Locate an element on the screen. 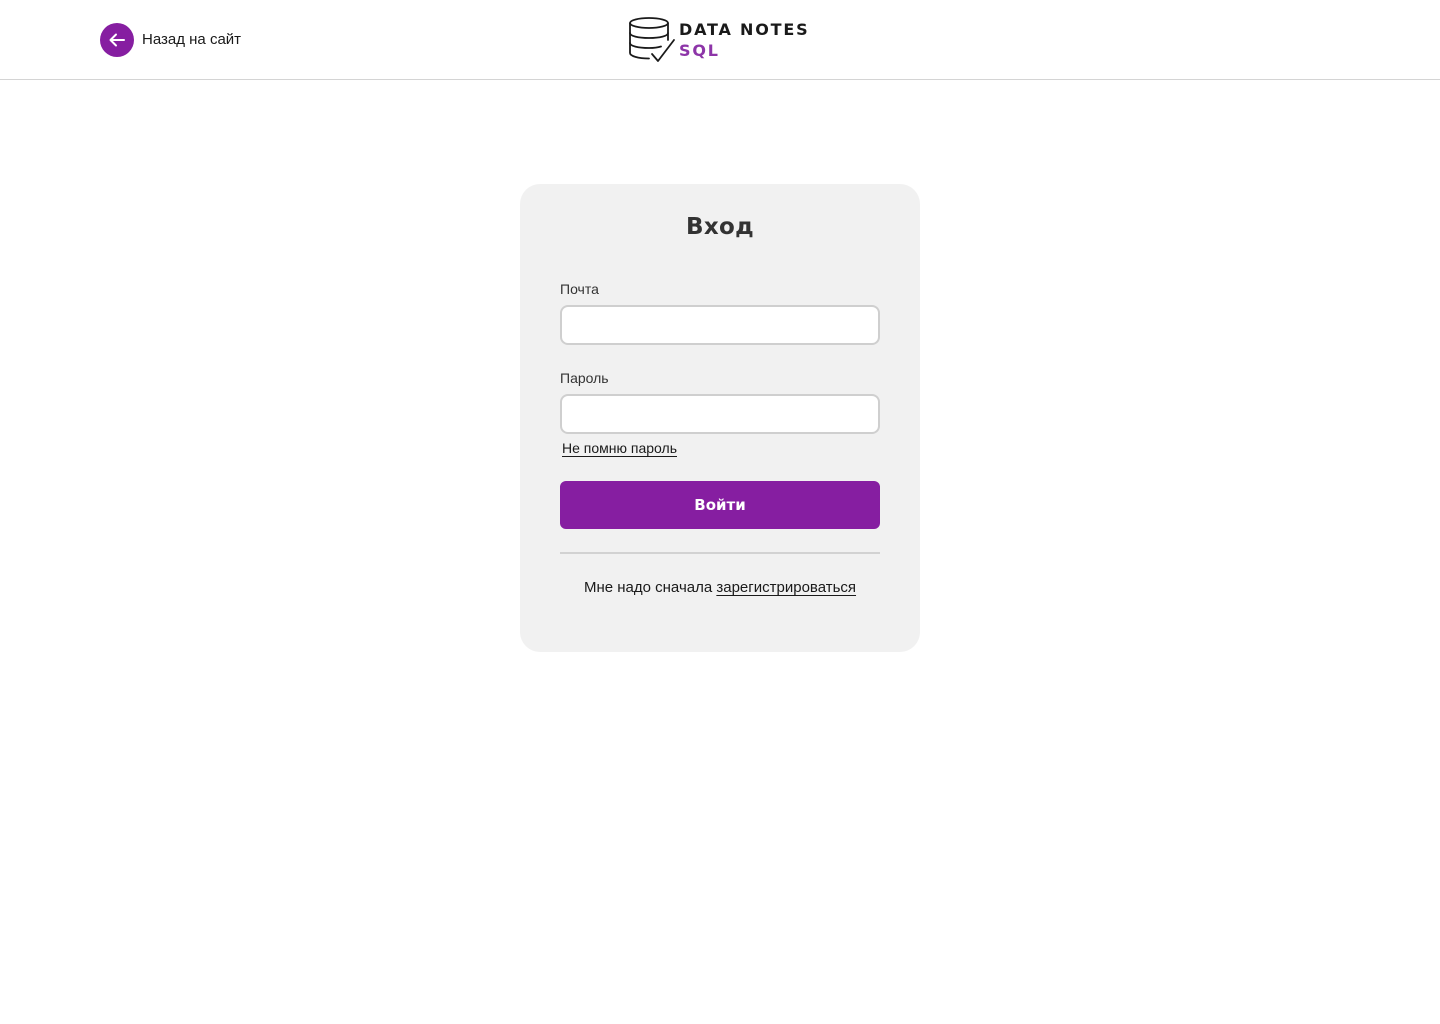  arrow-left-icon is located at coordinates (117, 40).